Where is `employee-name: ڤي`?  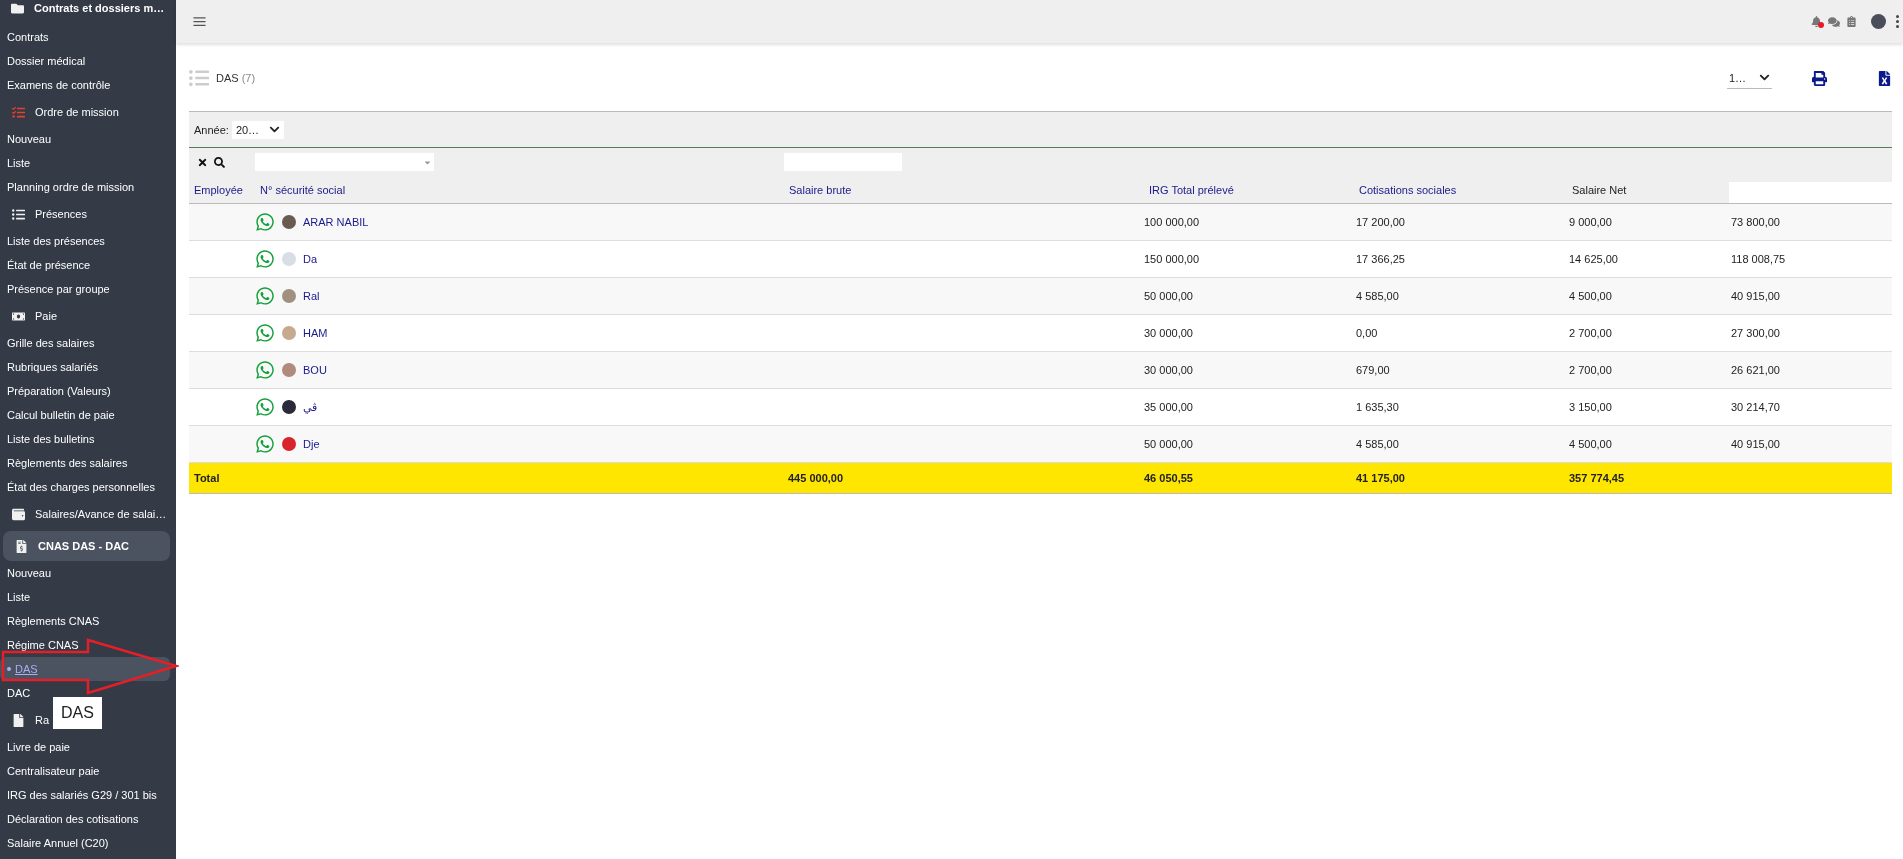
employee-name: ڤي is located at coordinates (310, 407).